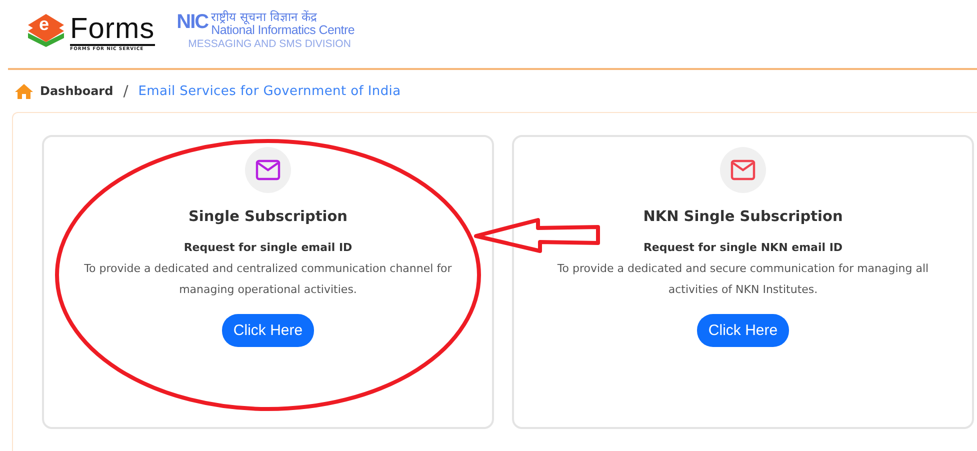 Image resolution: width=977 pixels, height=451 pixels. Describe the element at coordinates (268, 247) in the screenshot. I see `card-subtitle: Request for single email ID` at that location.